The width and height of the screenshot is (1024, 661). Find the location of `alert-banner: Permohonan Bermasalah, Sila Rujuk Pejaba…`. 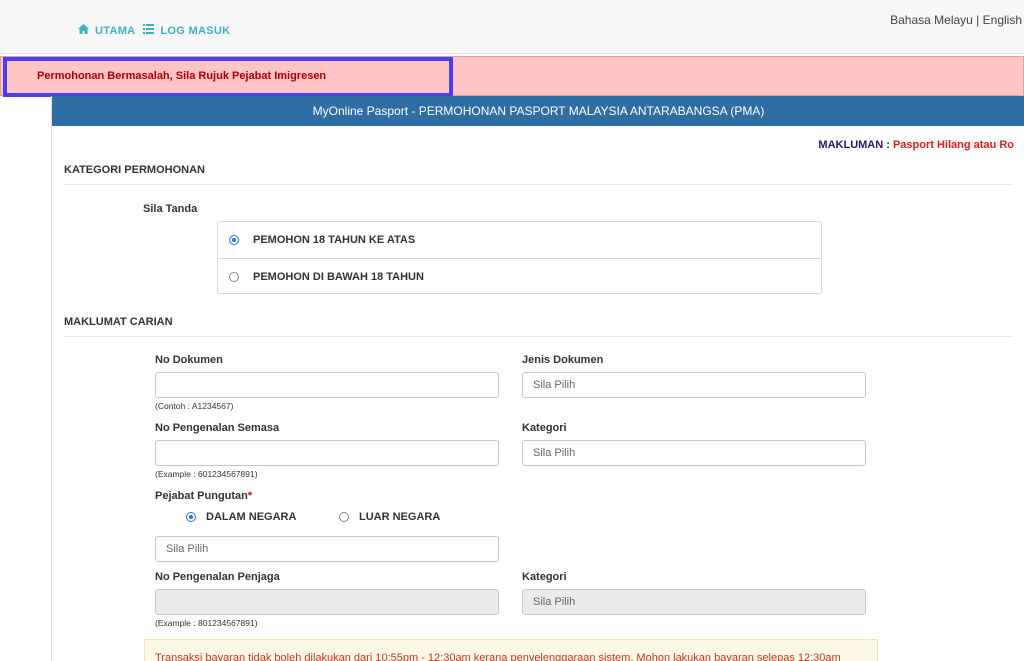

alert-banner: Permohonan Bermasalah, Sila Rujuk Pejaba… is located at coordinates (512, 76).